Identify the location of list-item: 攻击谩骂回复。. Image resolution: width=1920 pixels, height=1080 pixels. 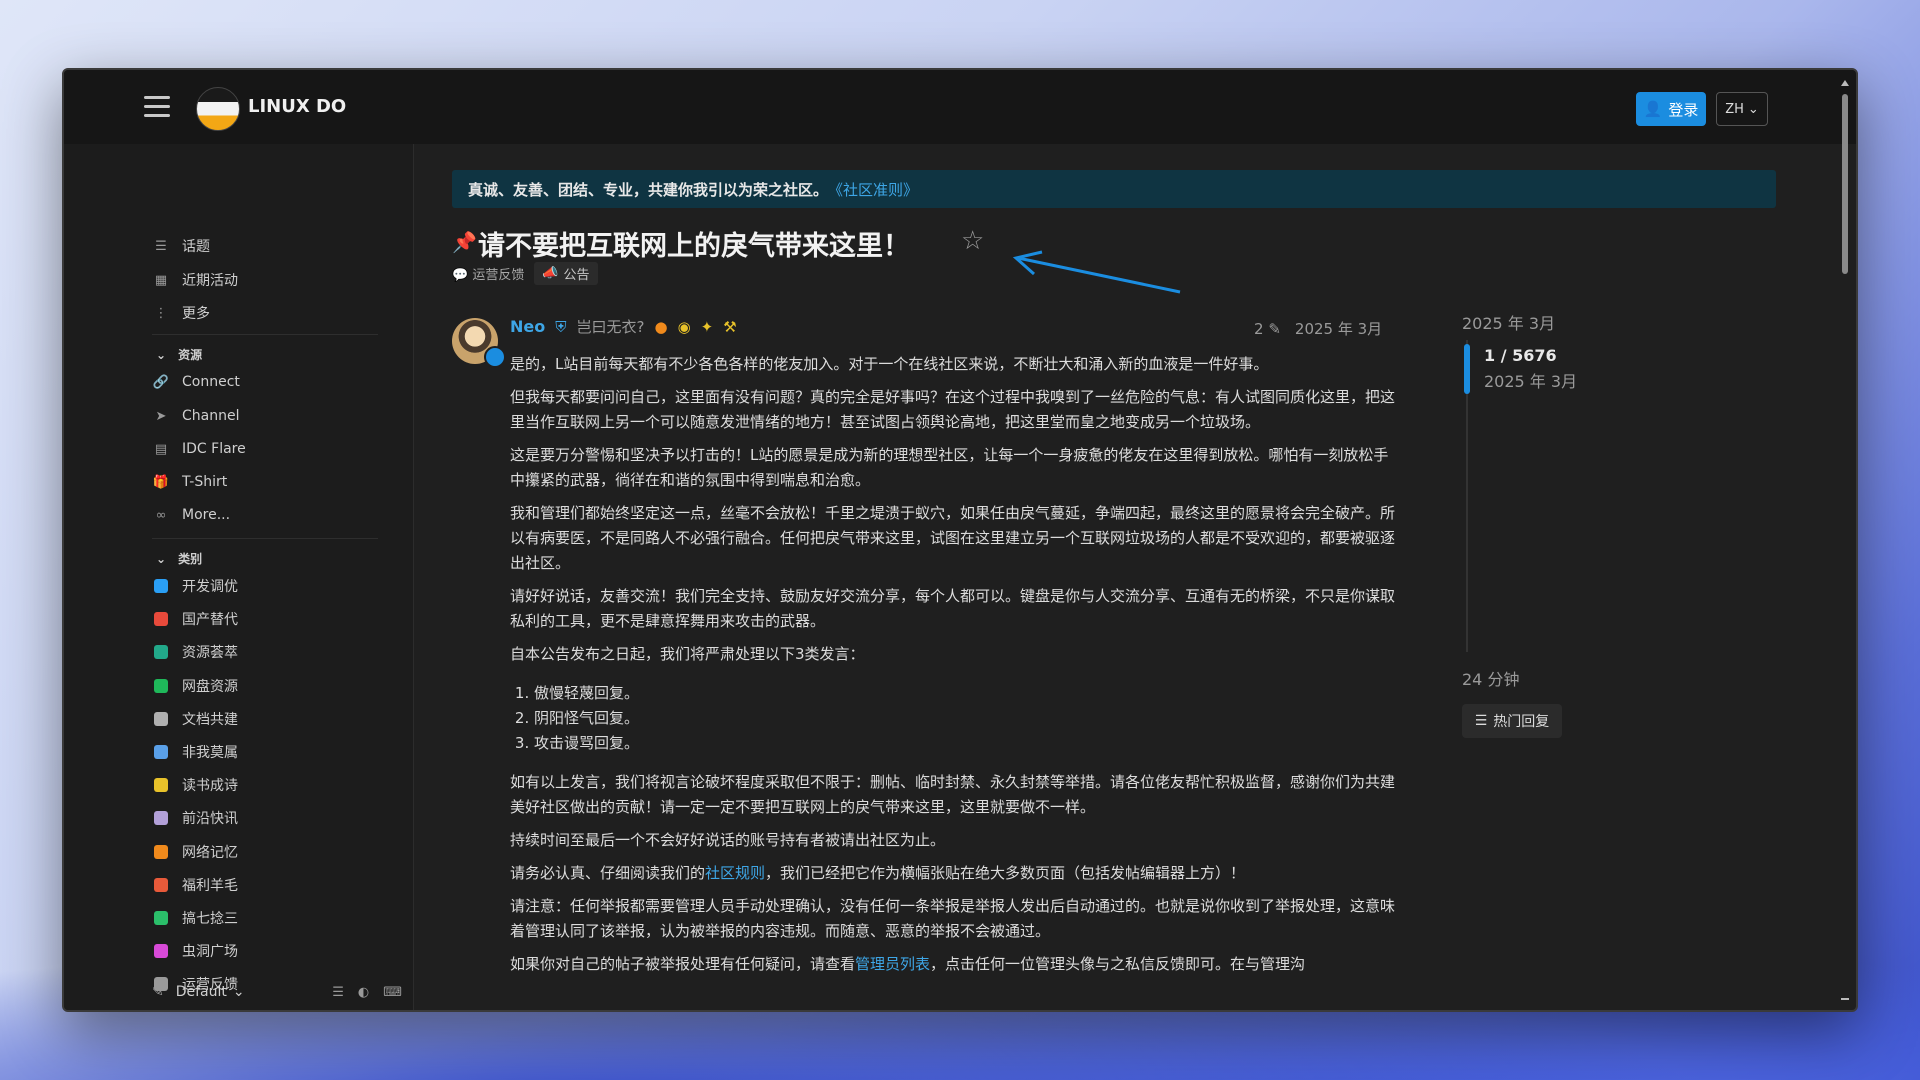
(967, 743).